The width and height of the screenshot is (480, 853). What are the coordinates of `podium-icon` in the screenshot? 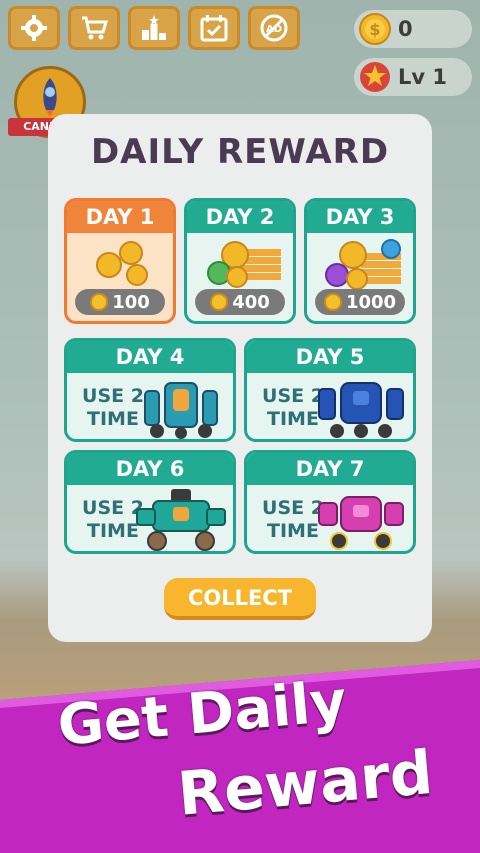 It's located at (154, 27).